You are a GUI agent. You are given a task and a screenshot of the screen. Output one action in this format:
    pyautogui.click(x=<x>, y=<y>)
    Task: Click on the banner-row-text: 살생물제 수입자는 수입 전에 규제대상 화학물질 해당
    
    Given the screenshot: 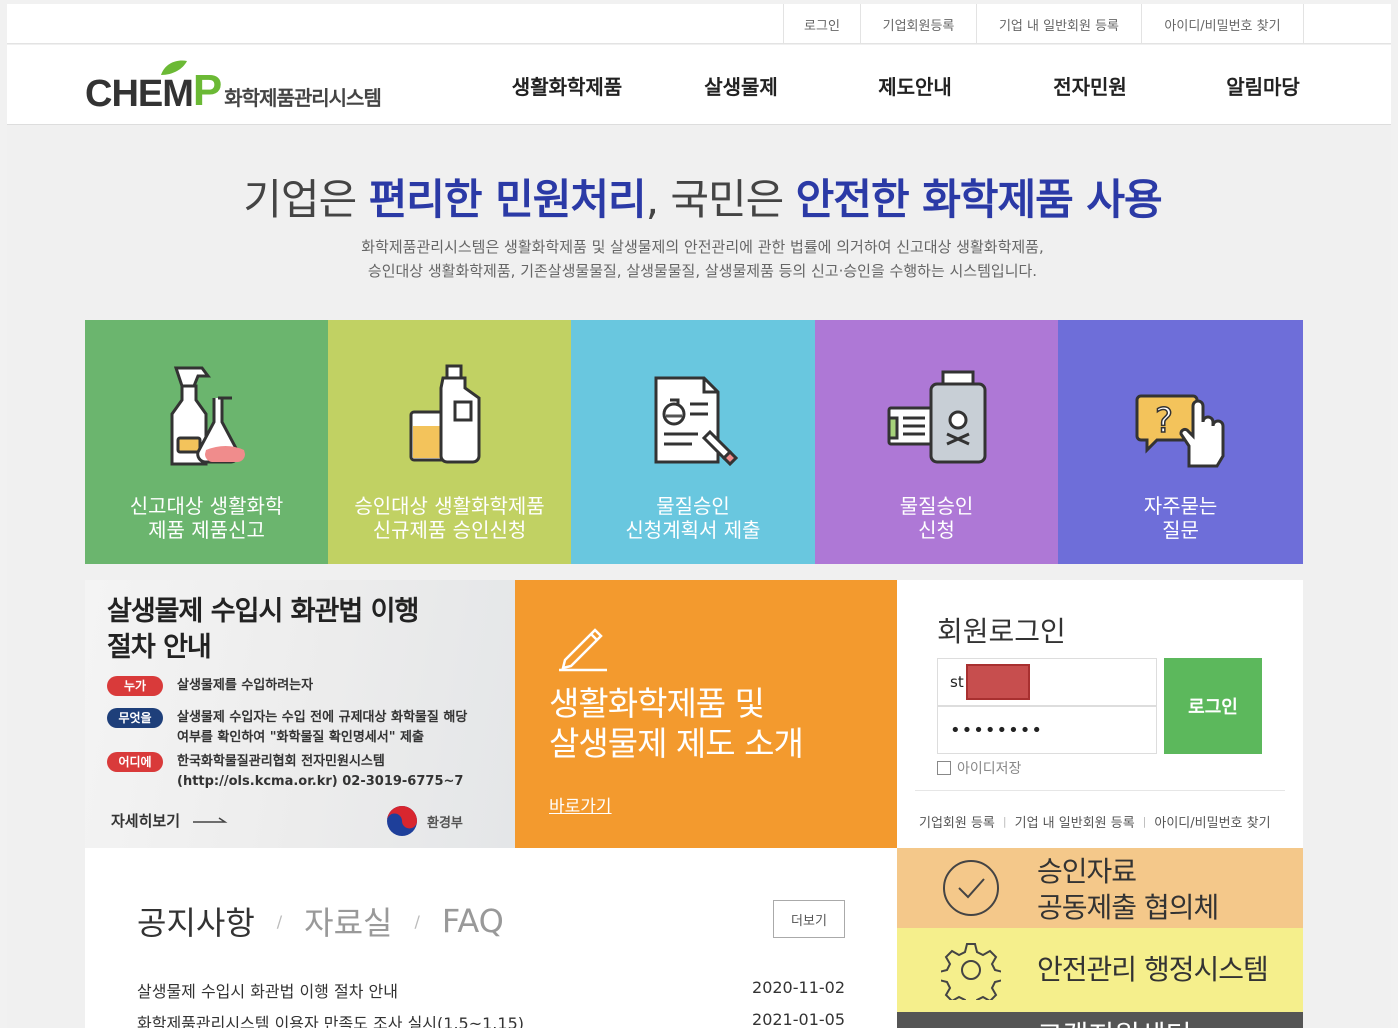 What is the action you would take?
    pyautogui.click(x=322, y=717)
    